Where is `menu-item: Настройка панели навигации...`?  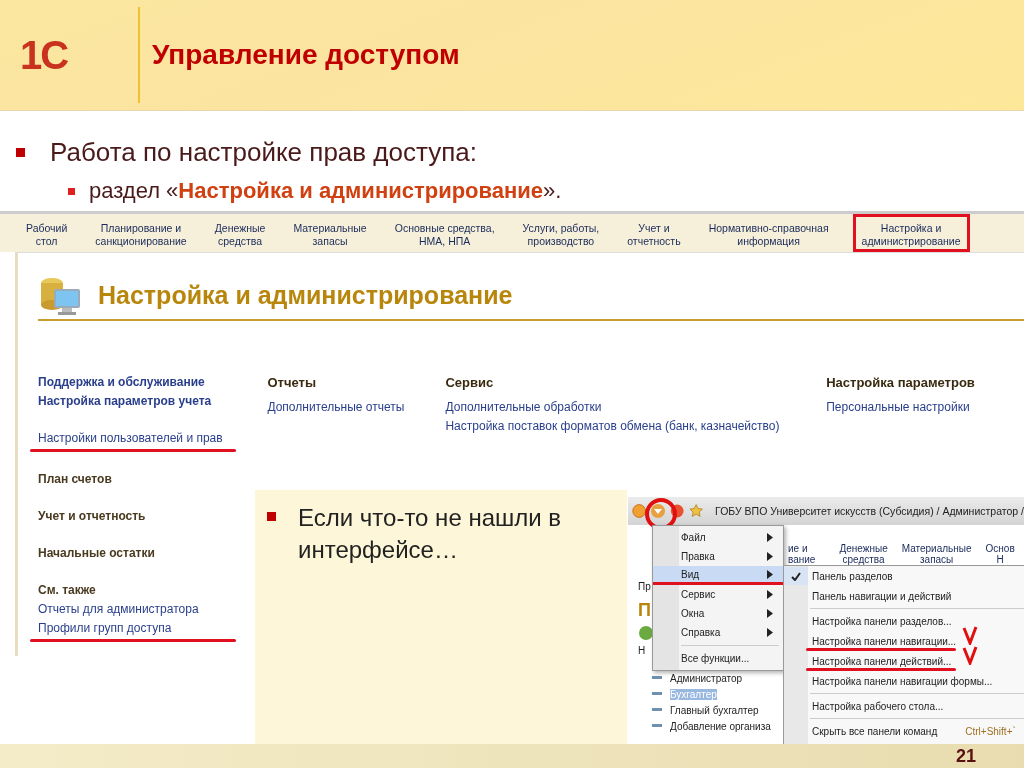
menu-item: Настройка панели навигации... is located at coordinates (904, 641).